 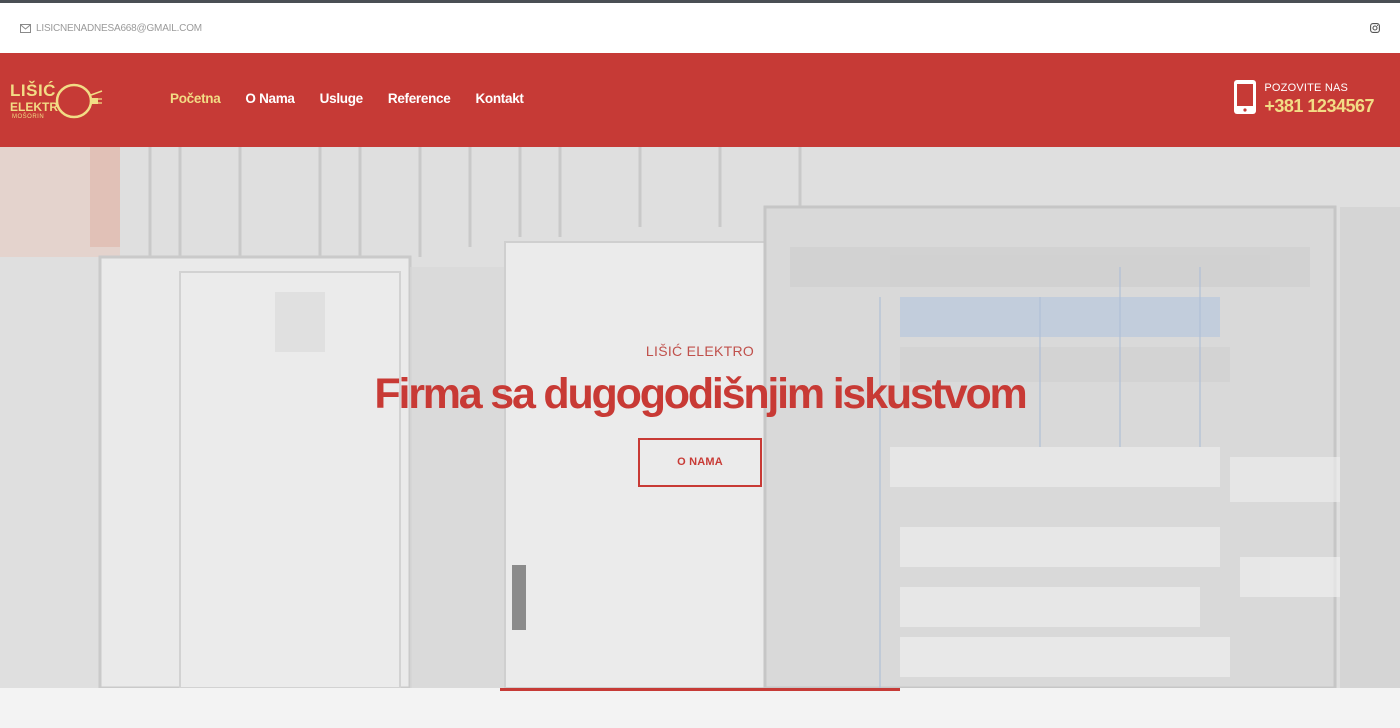 What do you see at coordinates (270, 98) in the screenshot?
I see `nav-item-o-nama: O Nama` at bounding box center [270, 98].